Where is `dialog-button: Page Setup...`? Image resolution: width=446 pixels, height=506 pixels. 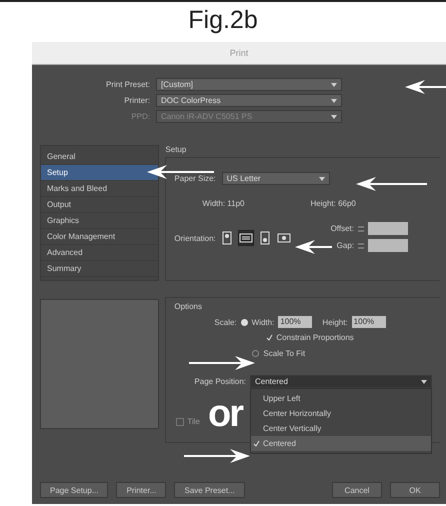 dialog-button: Page Setup... is located at coordinates (74, 490).